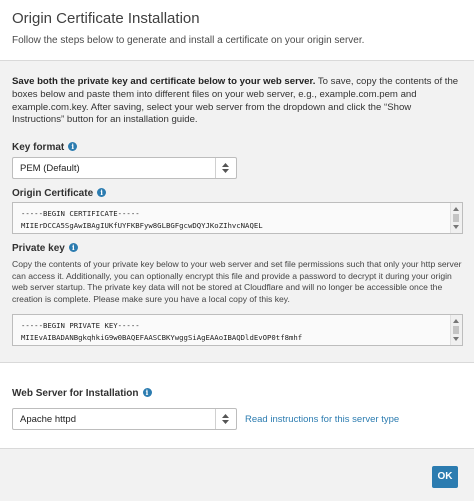 The width and height of the screenshot is (474, 501). Describe the element at coordinates (38, 147) in the screenshot. I see `key-format-label-text: Key format` at that location.